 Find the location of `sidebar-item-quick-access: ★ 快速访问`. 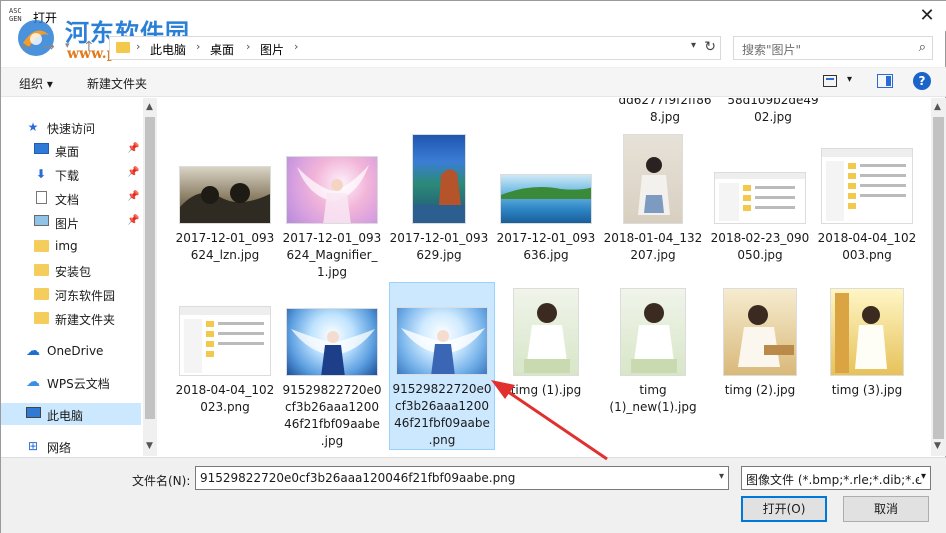

sidebar-item-quick-access: ★ 快速访问 is located at coordinates (71, 127).